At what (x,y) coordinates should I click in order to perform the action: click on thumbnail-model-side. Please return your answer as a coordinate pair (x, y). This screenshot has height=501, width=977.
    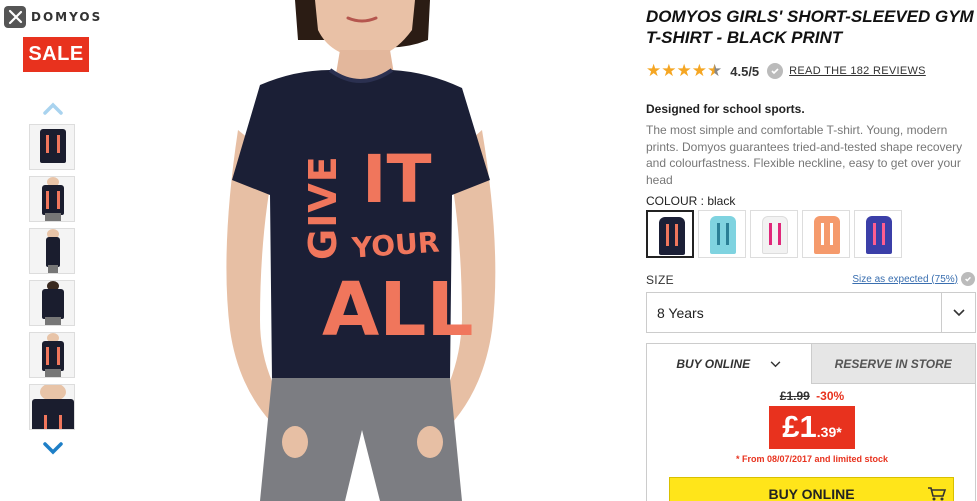
    Looking at the image, I should click on (52, 251).